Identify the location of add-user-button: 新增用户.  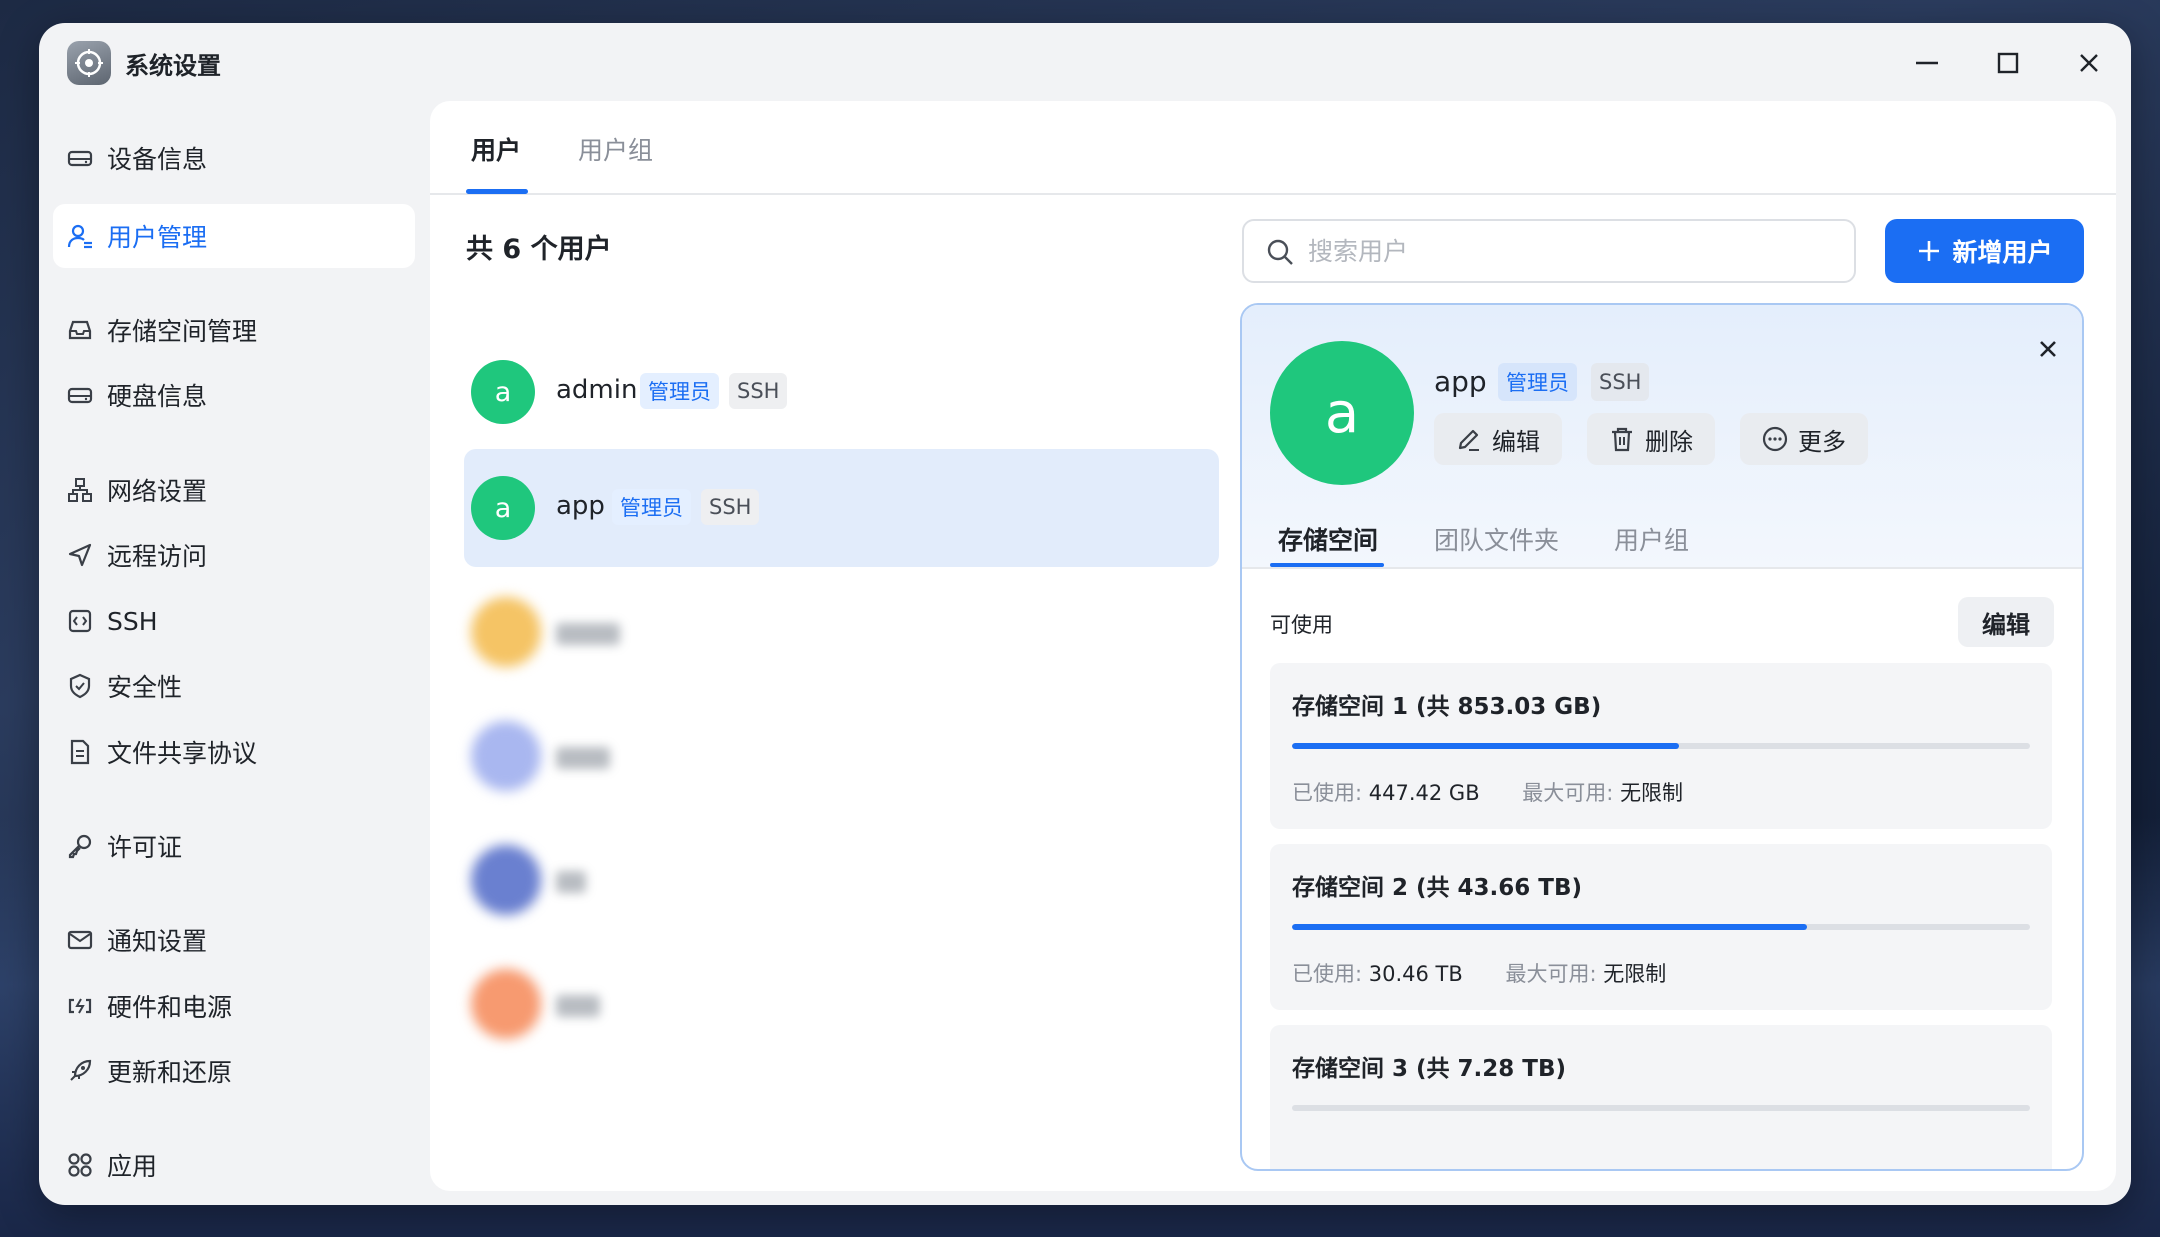
(1984, 251).